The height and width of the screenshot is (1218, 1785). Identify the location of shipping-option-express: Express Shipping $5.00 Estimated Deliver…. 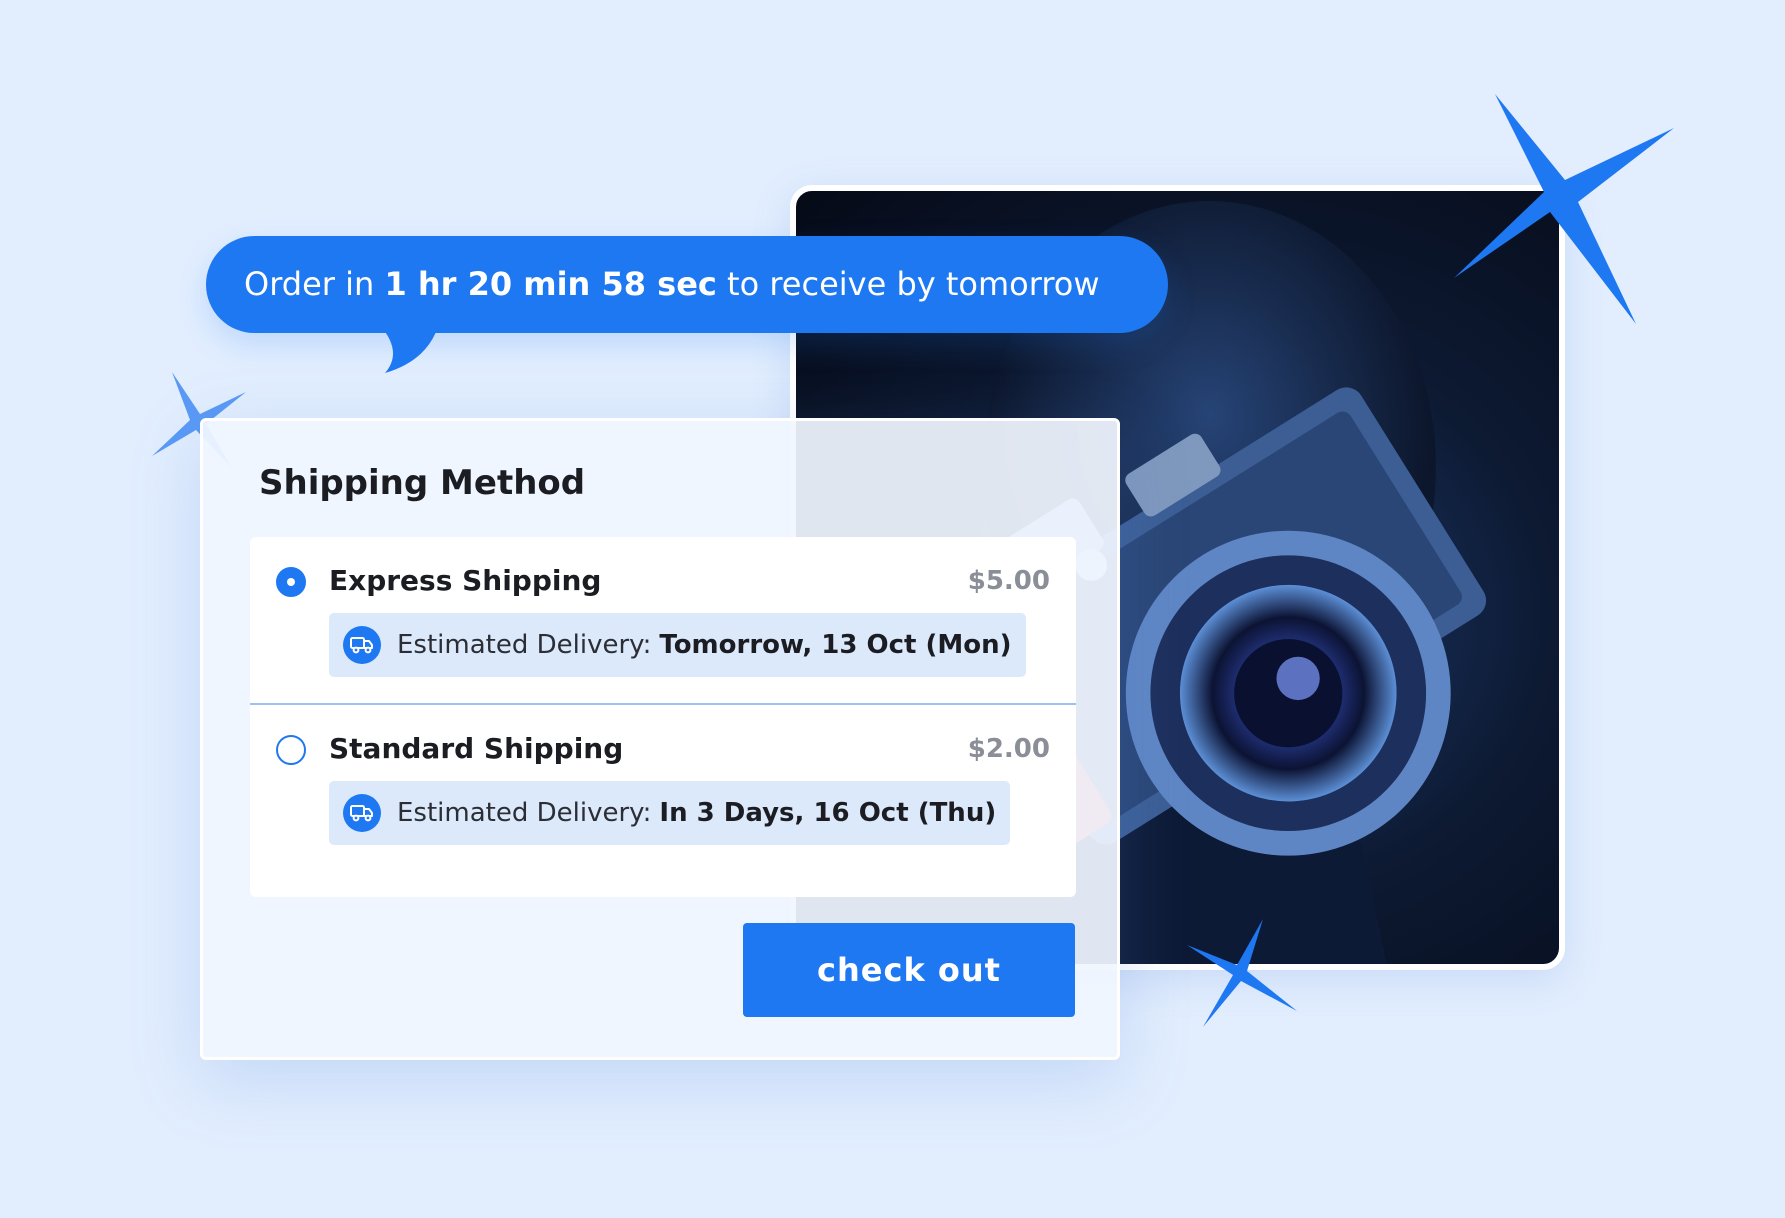
(663, 621).